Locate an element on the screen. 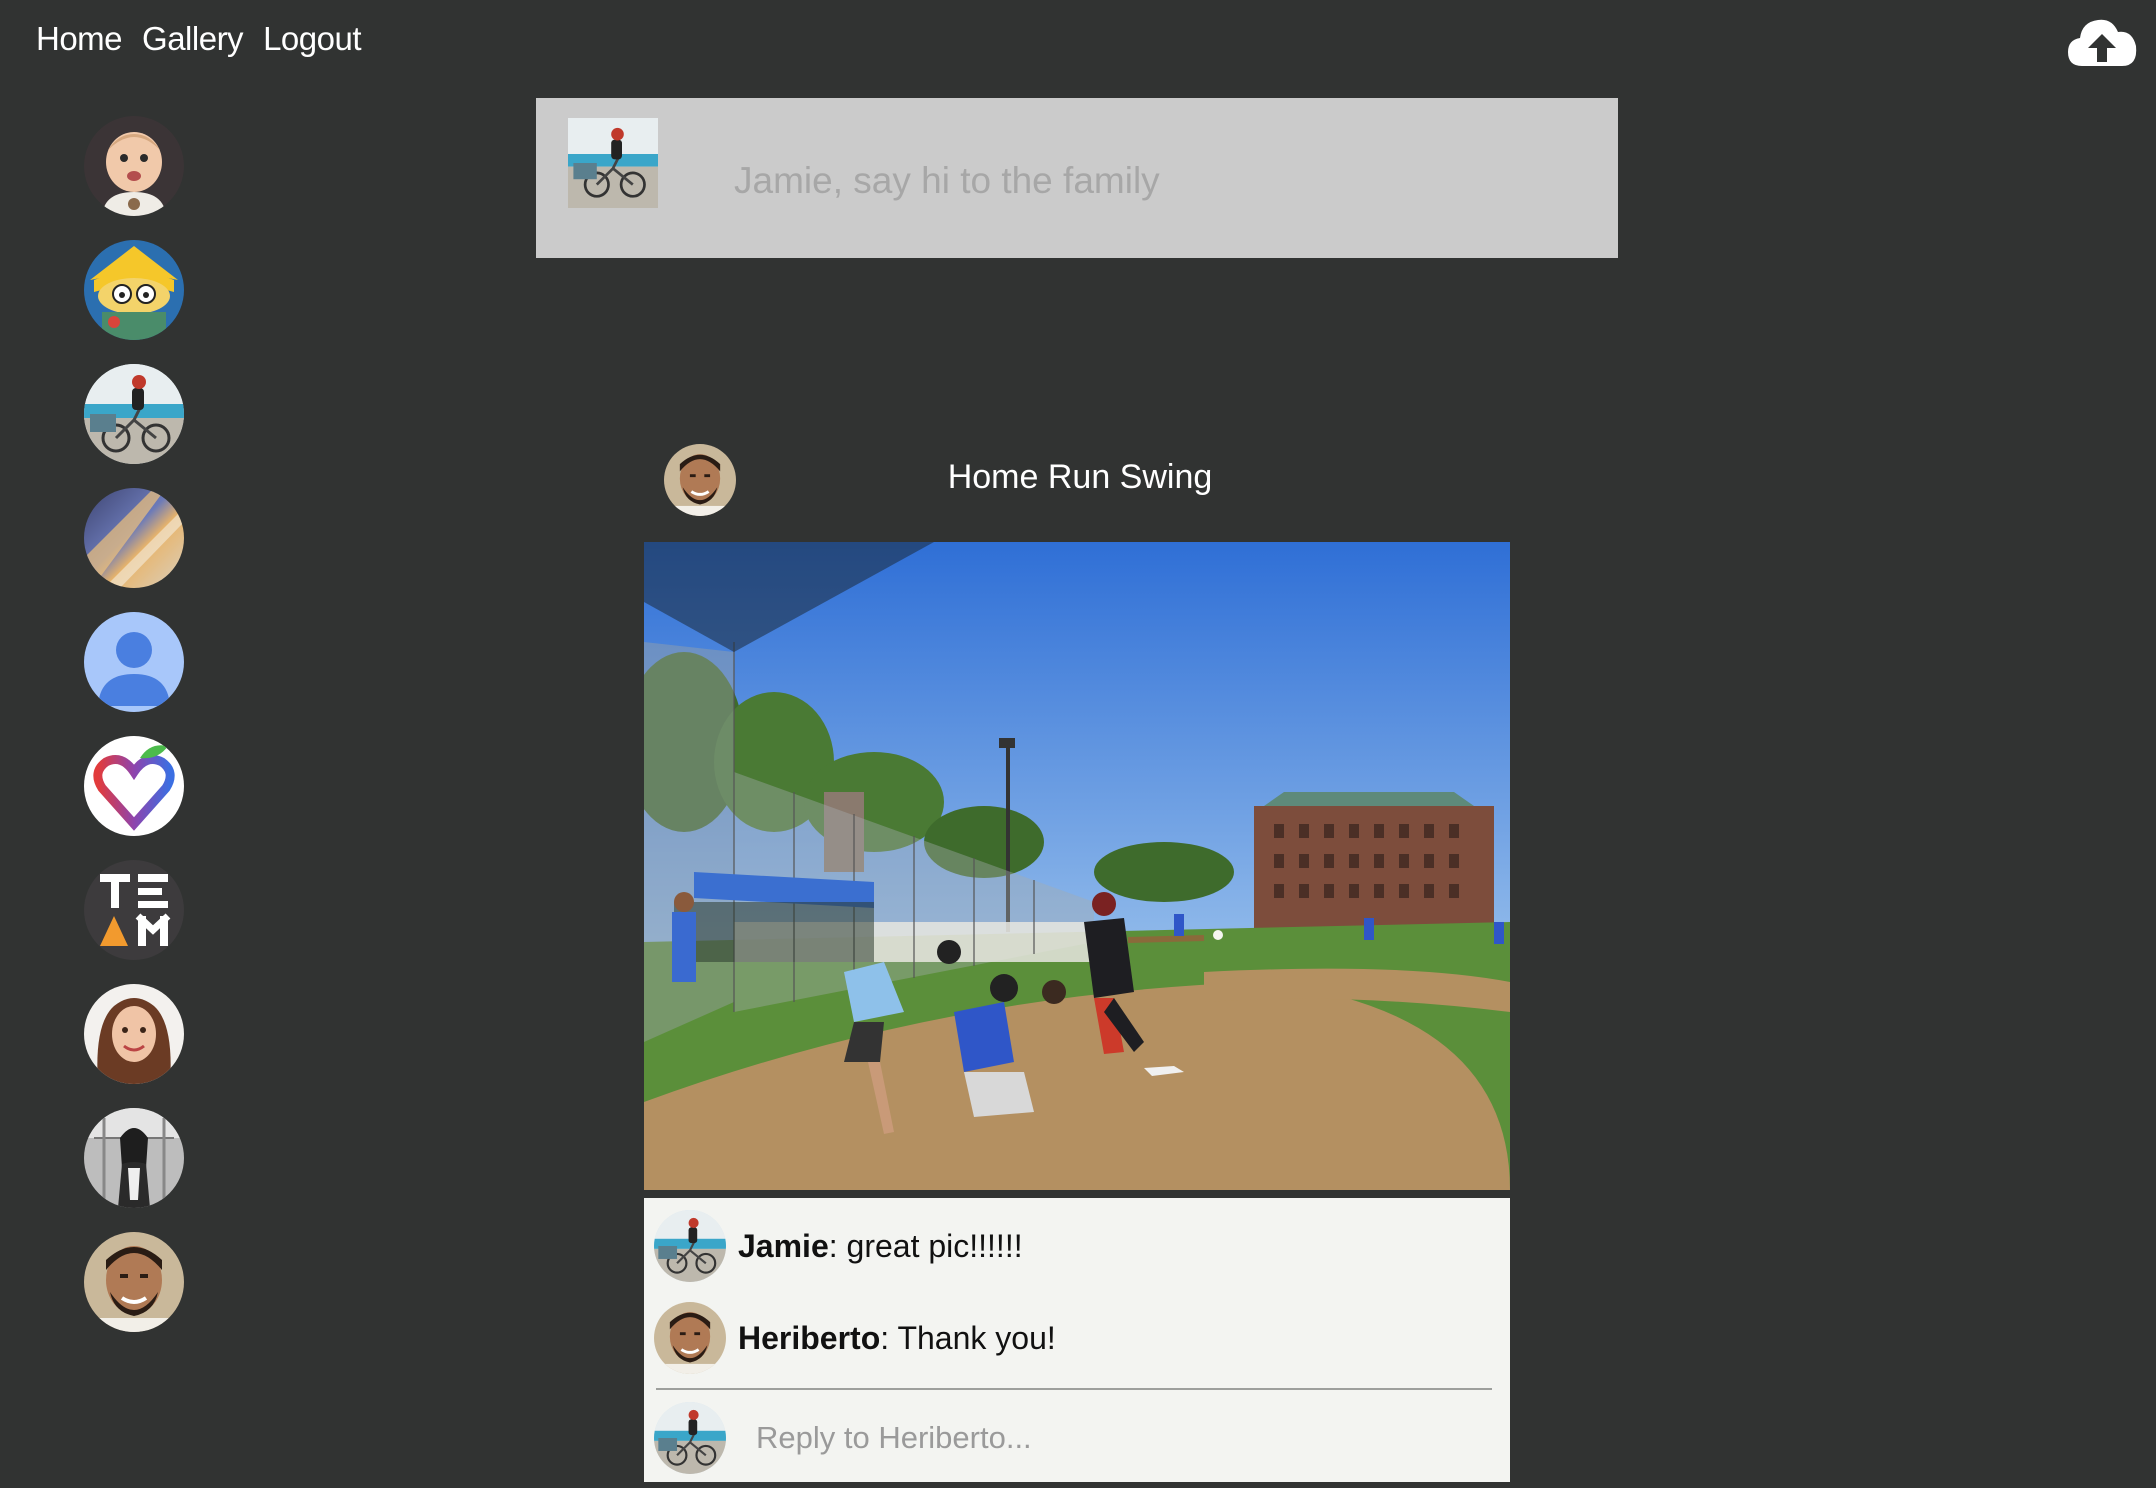  team-logo-avatar is located at coordinates (134, 910).